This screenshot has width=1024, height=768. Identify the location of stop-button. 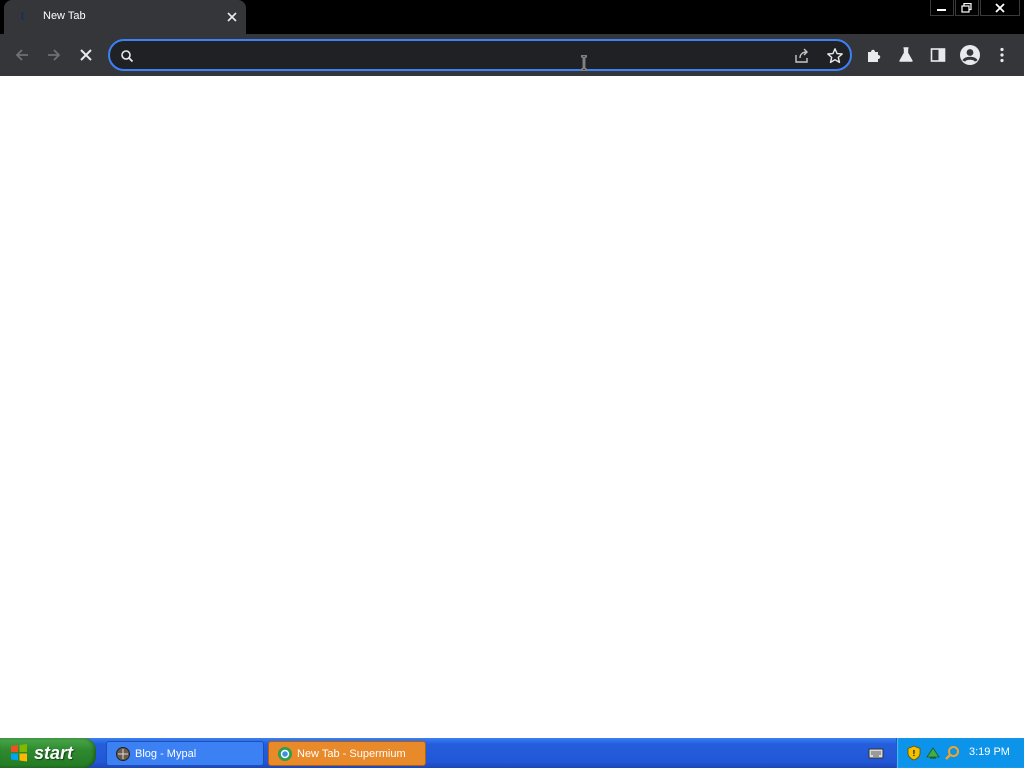
(86, 55).